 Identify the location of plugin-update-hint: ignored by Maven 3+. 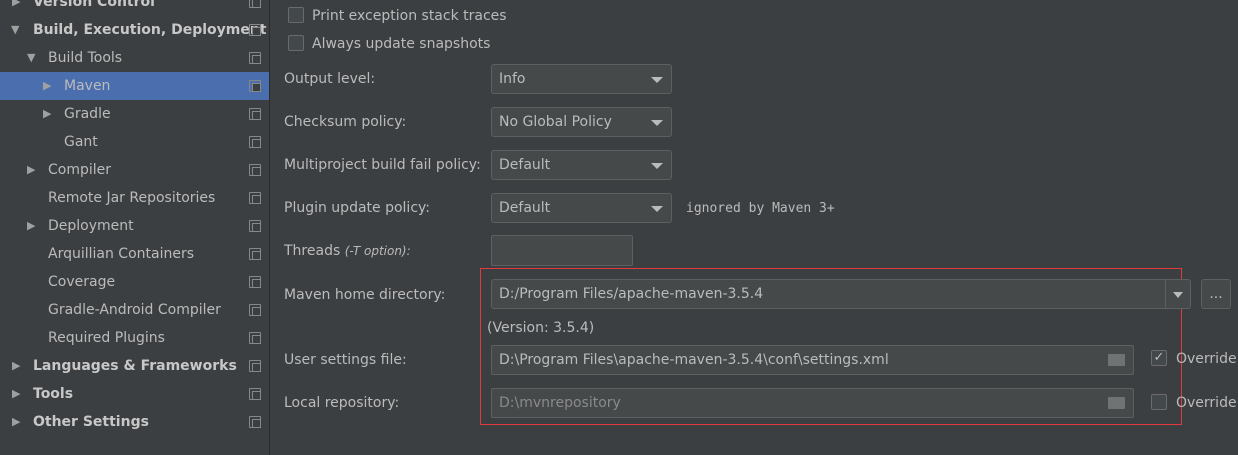
(760, 208).